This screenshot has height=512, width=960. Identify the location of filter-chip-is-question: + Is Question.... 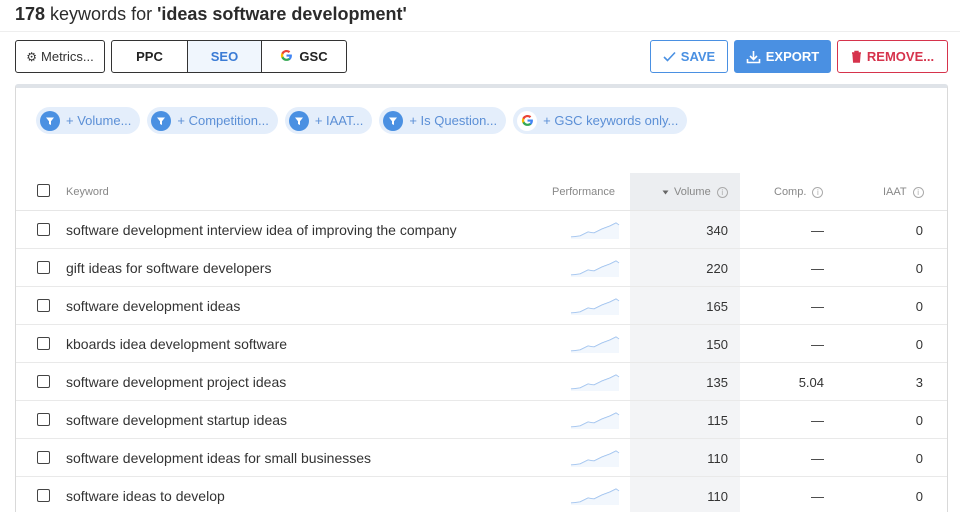
(443, 120).